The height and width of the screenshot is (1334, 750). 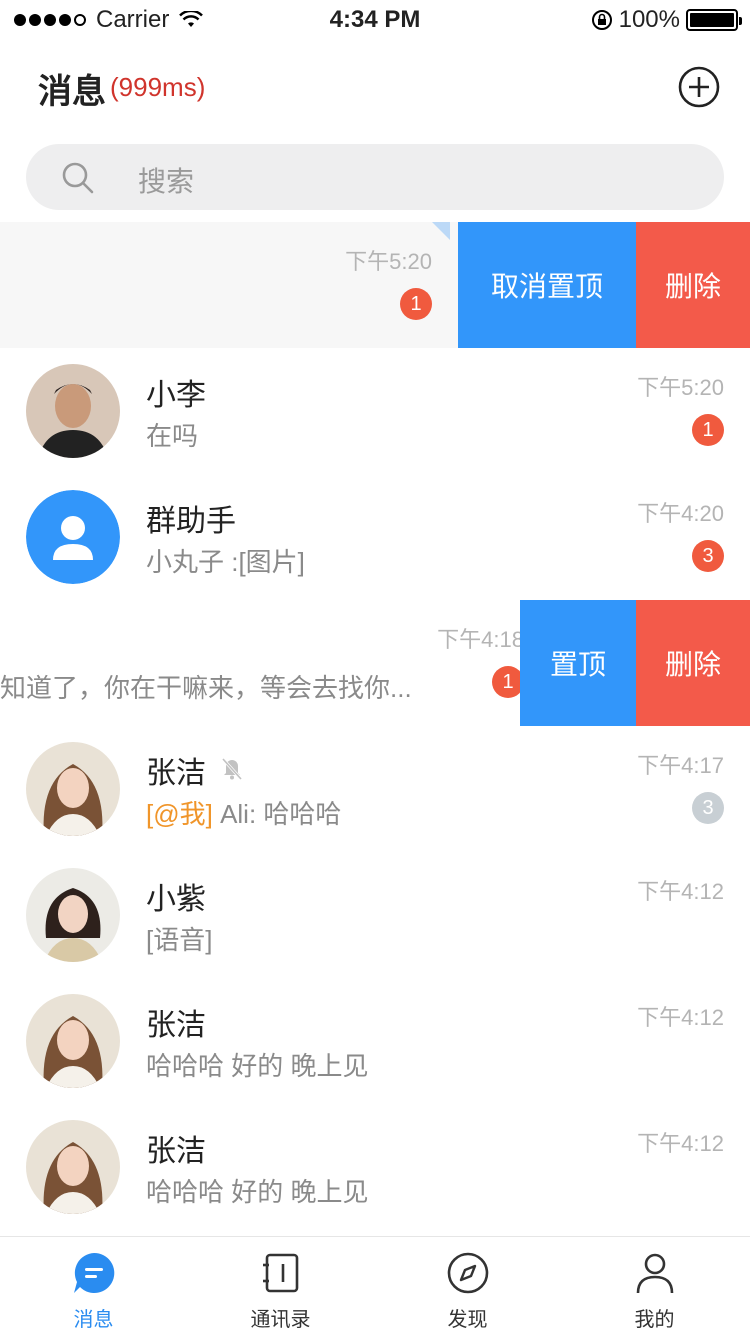 I want to click on row-content: 知道了，你在干嘛来，等会去找你... 下午4:18 1, so click(x=262, y=663).